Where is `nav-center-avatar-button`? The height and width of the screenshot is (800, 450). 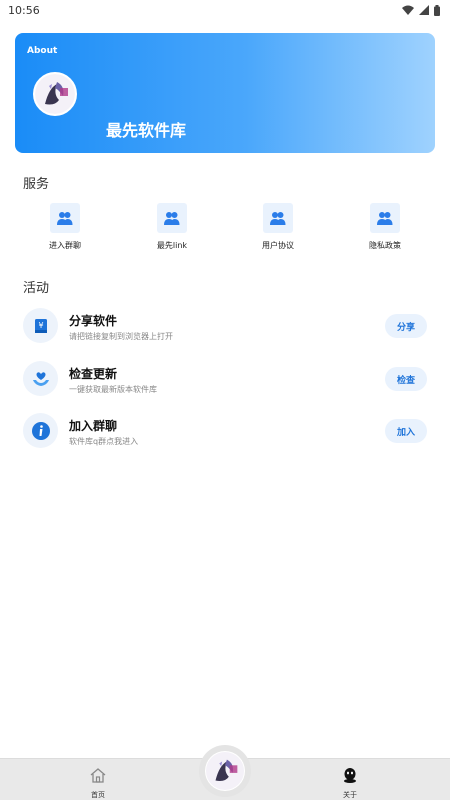 nav-center-avatar-button is located at coordinates (225, 771).